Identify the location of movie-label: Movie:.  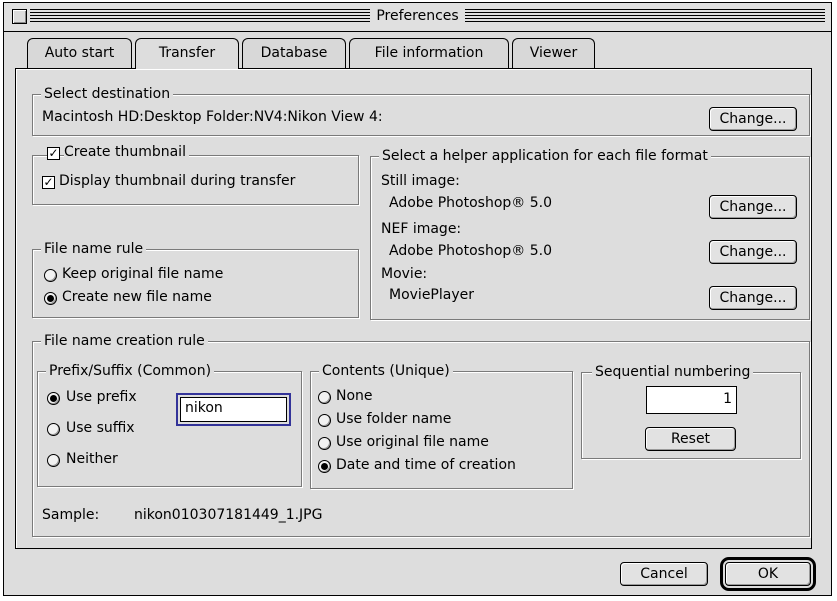
(404, 274).